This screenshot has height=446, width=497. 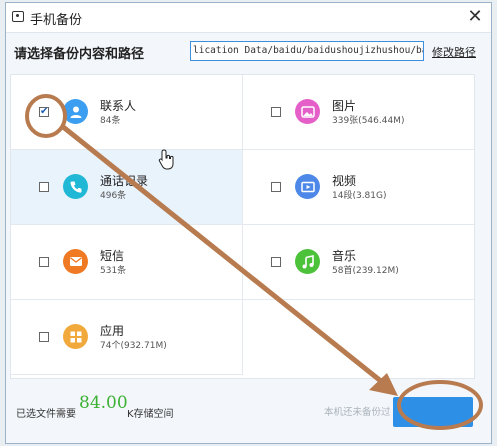 I want to click on item-contacts: ✔ 联系人 84条, so click(x=127, y=112).